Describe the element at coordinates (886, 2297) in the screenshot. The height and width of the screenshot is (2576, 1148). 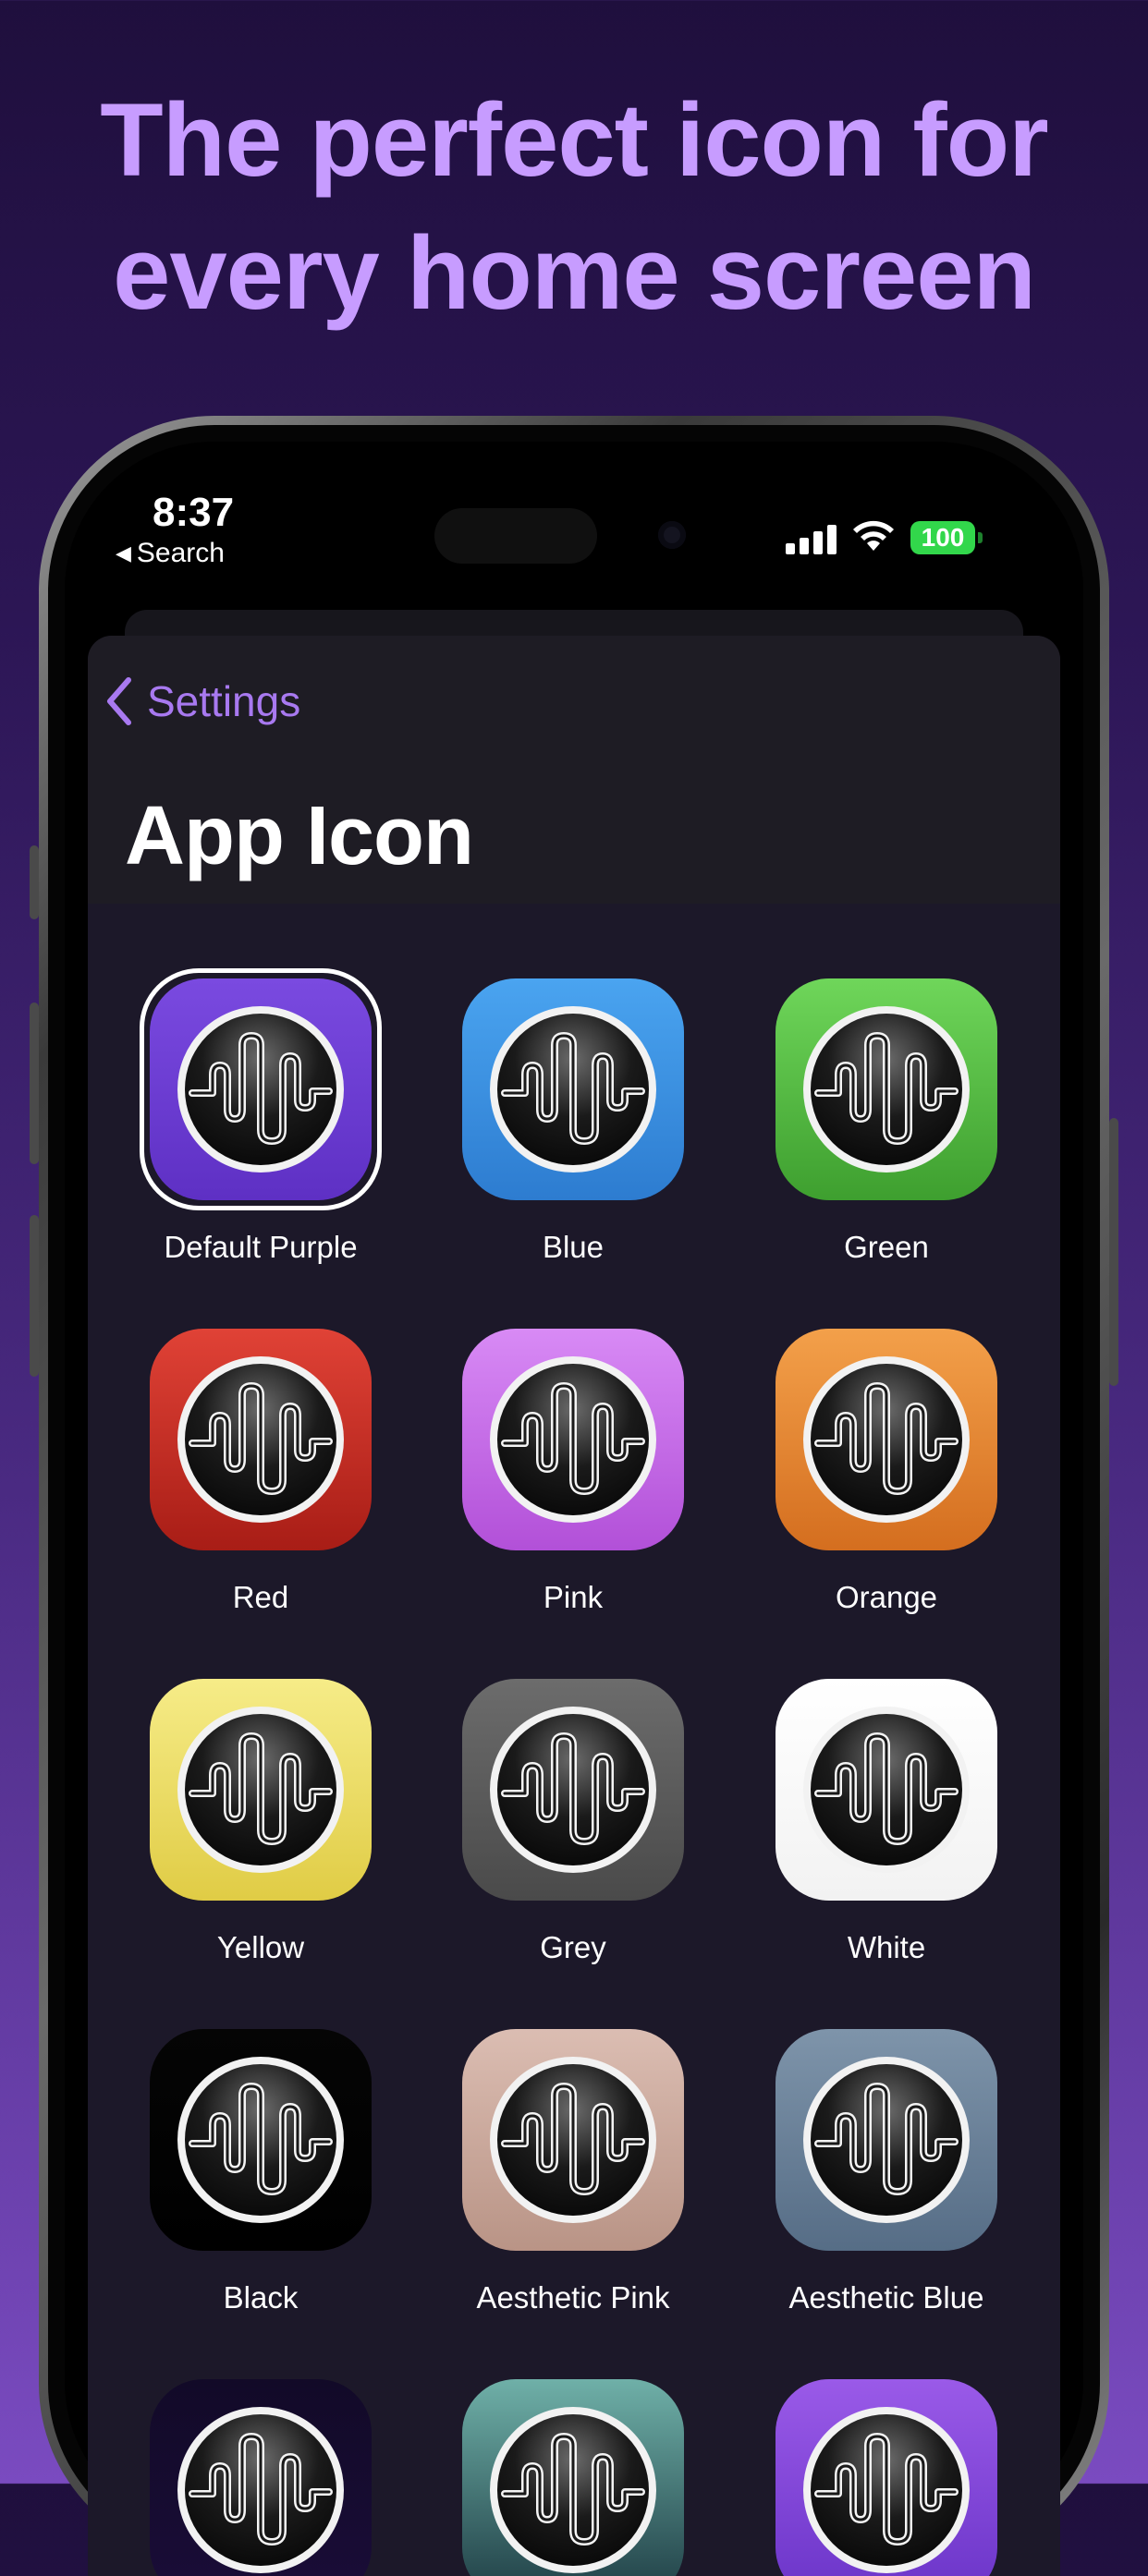
I see `app-icon-label: Aesthetic Blue` at that location.